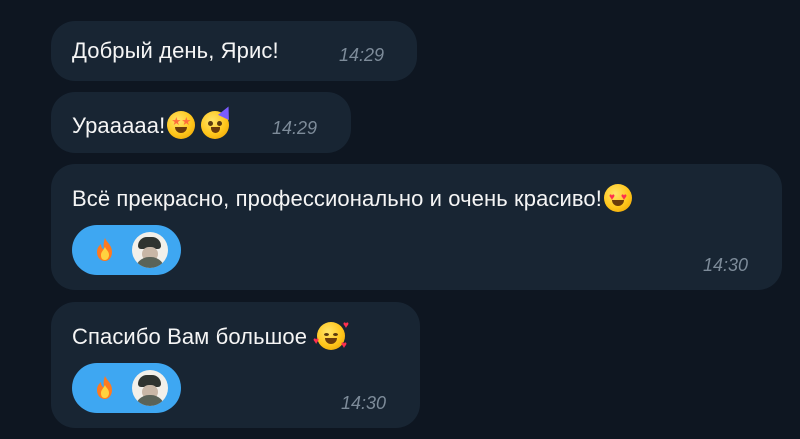  I want to click on party-hat-icon, so click(226, 112).